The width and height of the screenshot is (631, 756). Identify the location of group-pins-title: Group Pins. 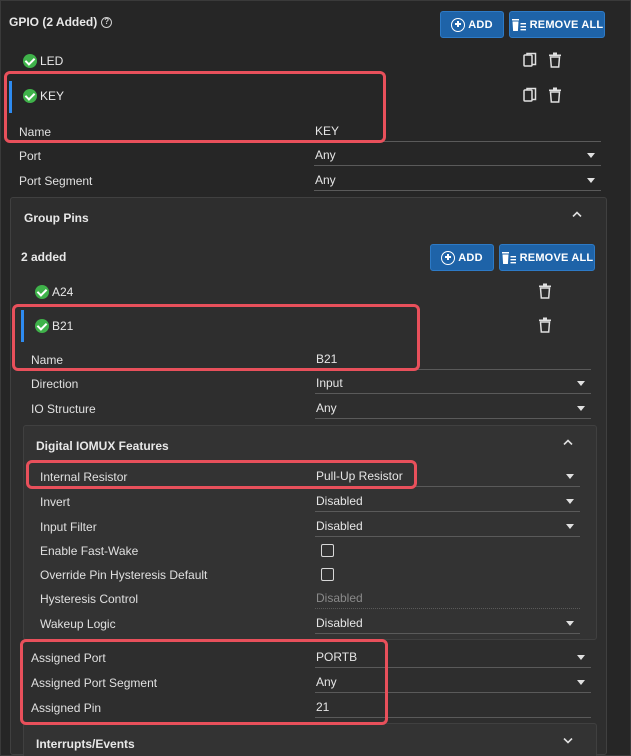
(56, 218).